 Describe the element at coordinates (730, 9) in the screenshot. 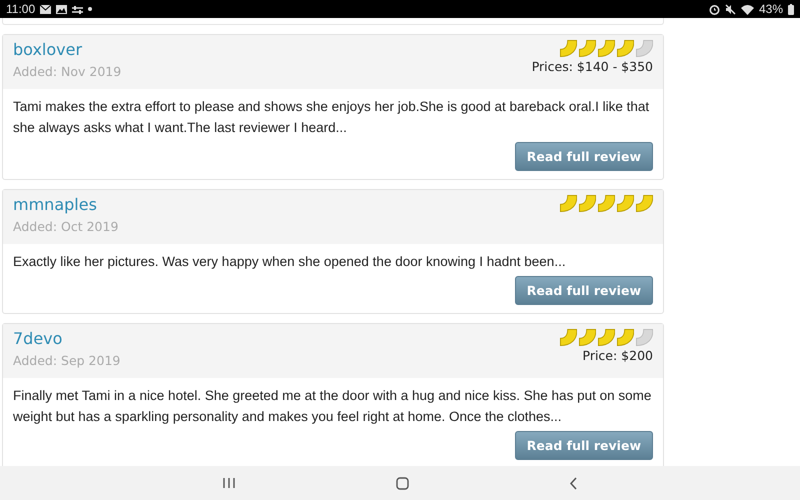

I see `mute-icon` at that location.